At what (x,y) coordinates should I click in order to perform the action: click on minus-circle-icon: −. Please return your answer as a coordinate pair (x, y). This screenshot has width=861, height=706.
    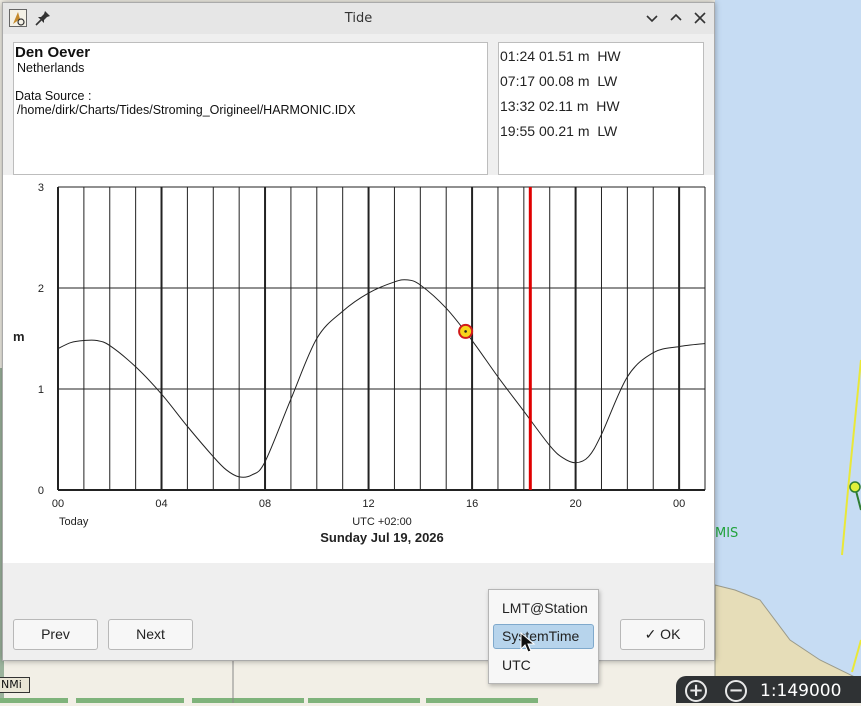
    Looking at the image, I should click on (736, 691).